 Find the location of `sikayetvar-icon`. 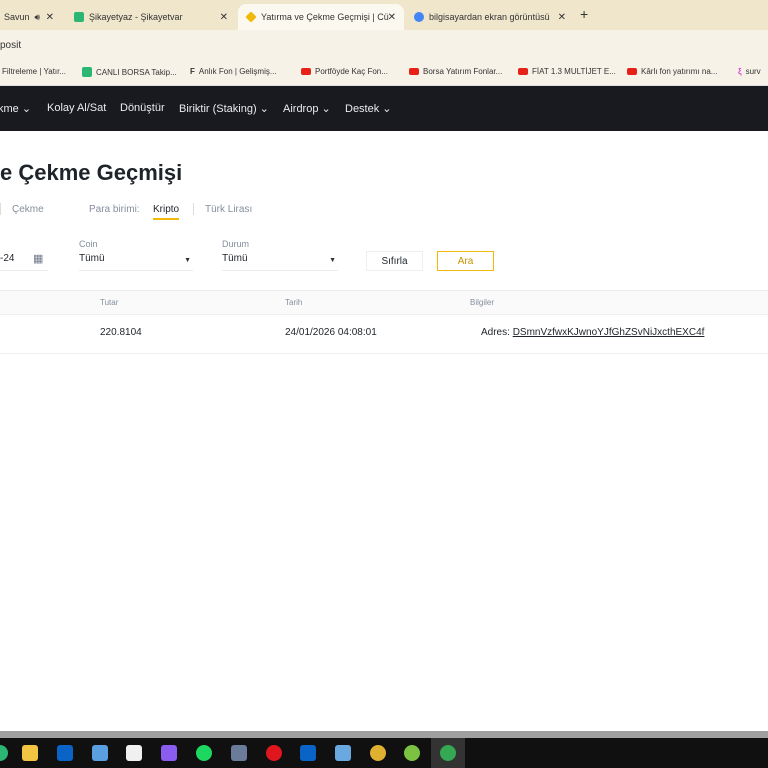

sikayetvar-icon is located at coordinates (79, 17).